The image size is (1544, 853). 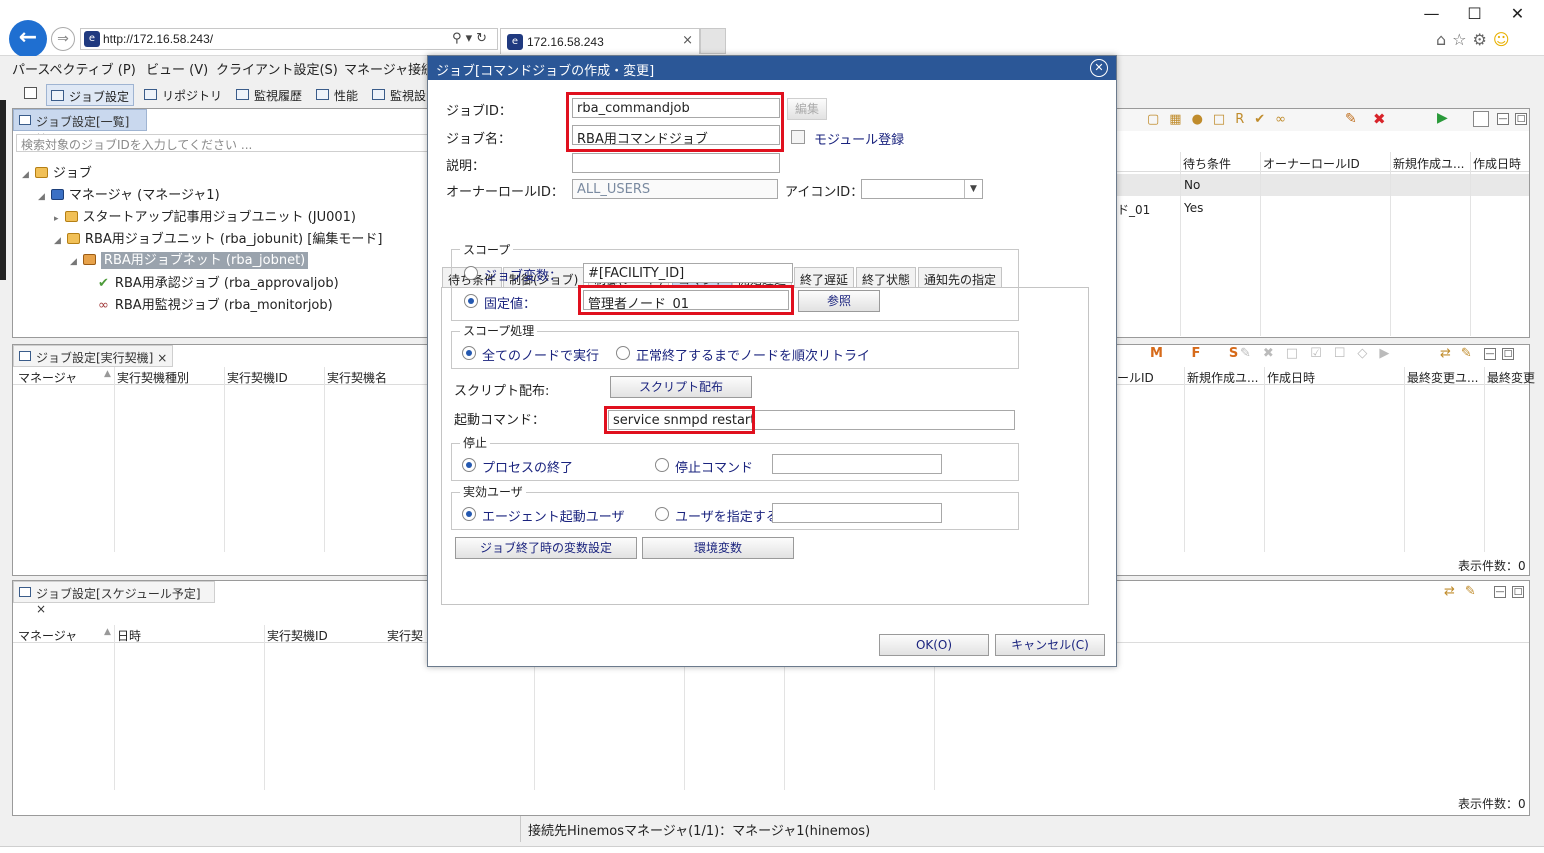 I want to click on tree-item-rba-jobnet: ◢ RBA用ジョブネット (rba_jobnet), so click(x=189, y=259).